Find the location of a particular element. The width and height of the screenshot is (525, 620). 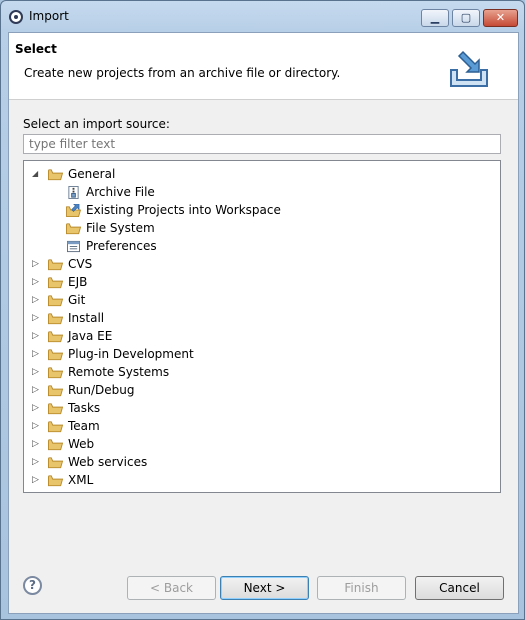

filter-input is located at coordinates (262, 144).